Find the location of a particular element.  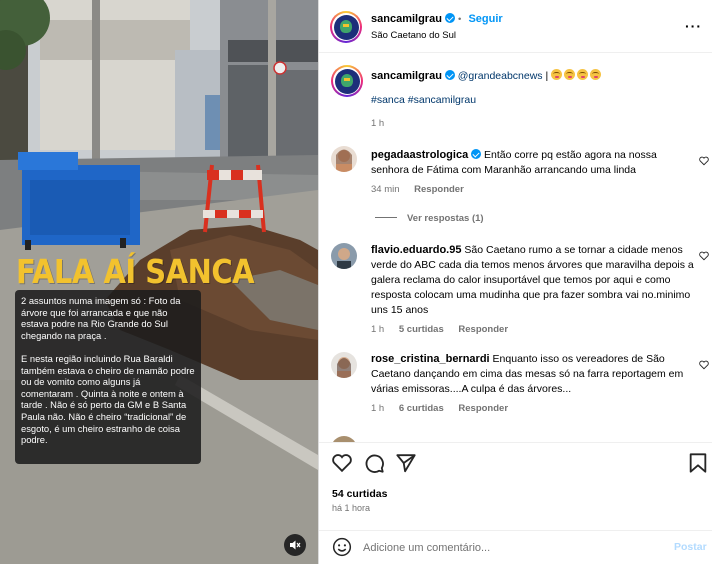

more-options-button: ··· is located at coordinates (693, 26).